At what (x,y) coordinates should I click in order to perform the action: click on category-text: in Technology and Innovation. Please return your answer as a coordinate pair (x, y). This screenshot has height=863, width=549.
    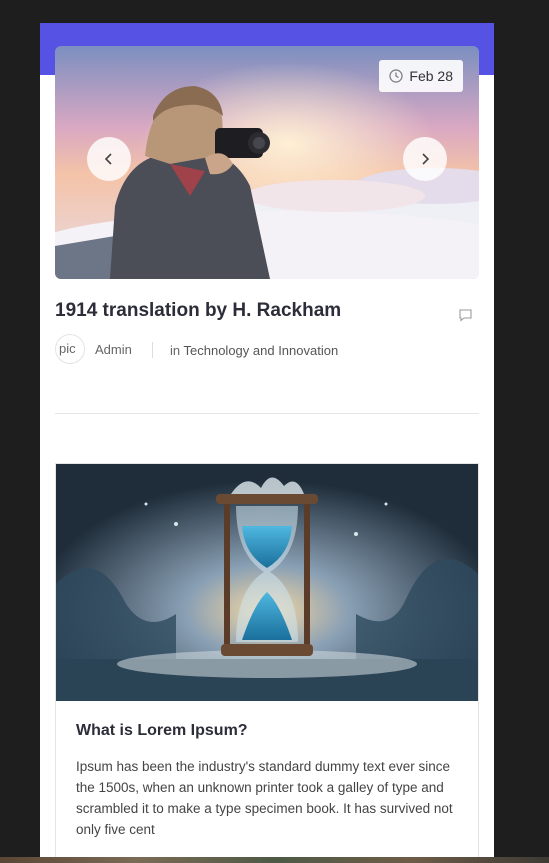
    Looking at the image, I should click on (254, 350).